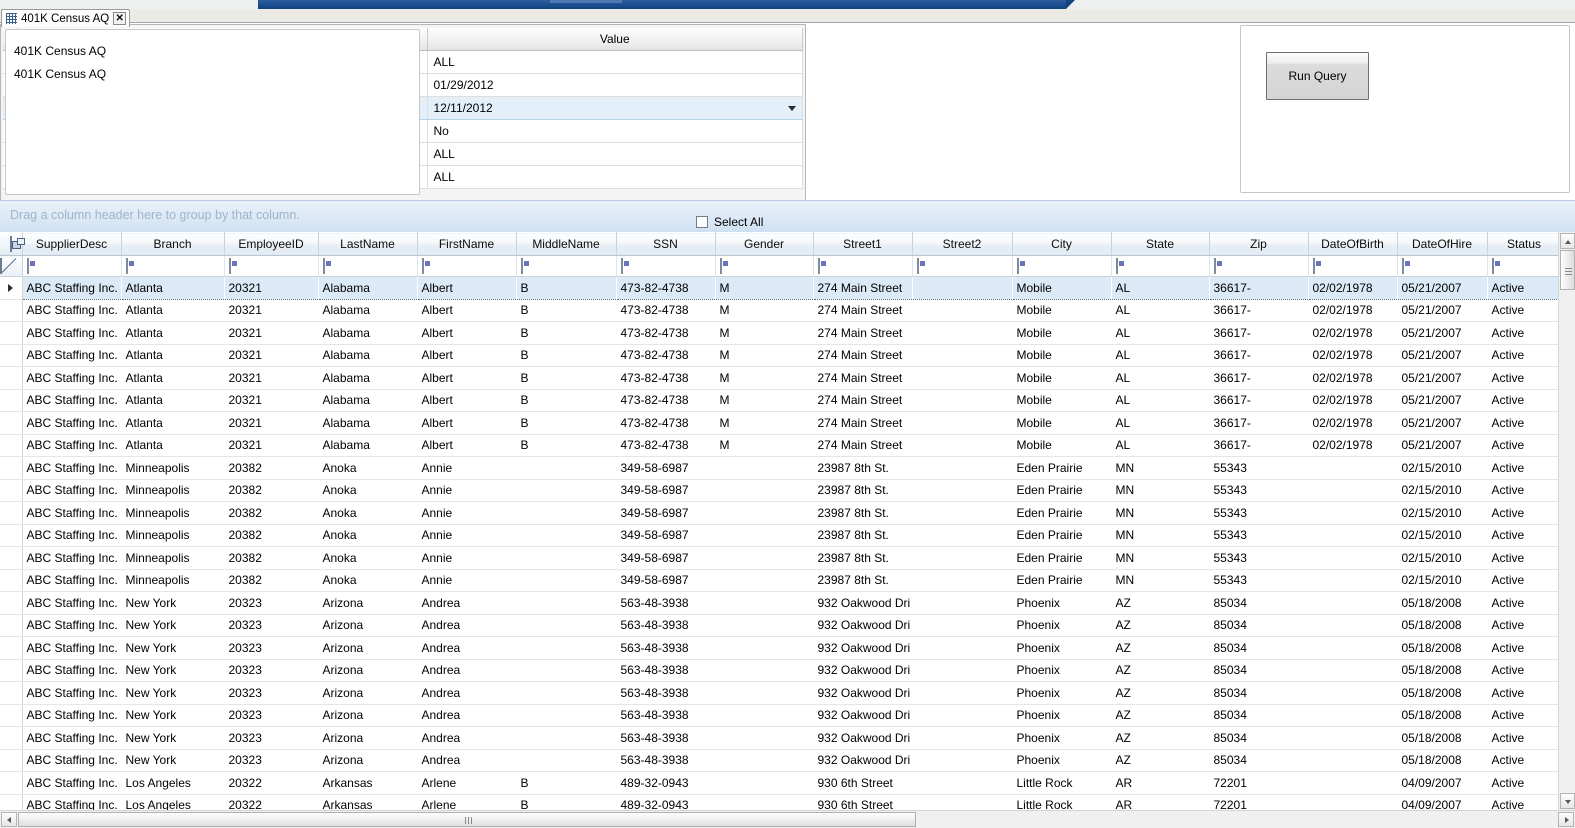 This screenshot has height=828, width=1575. Describe the element at coordinates (1353, 266) in the screenshot. I see `filter-cell-dateofbirth` at that location.